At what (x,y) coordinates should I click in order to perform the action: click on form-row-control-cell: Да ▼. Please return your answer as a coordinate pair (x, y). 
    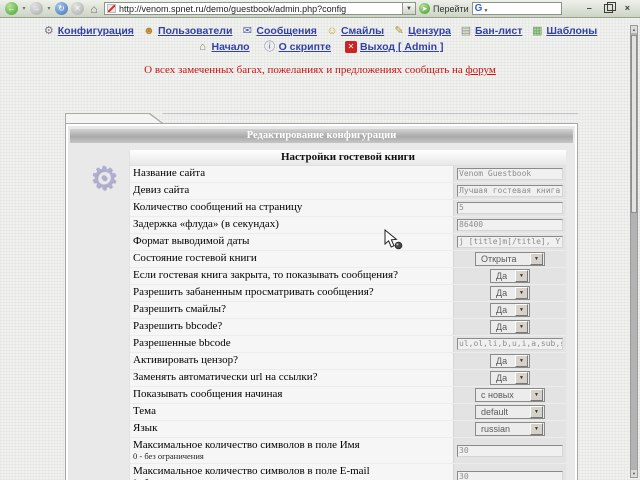
    Looking at the image, I should click on (509, 327).